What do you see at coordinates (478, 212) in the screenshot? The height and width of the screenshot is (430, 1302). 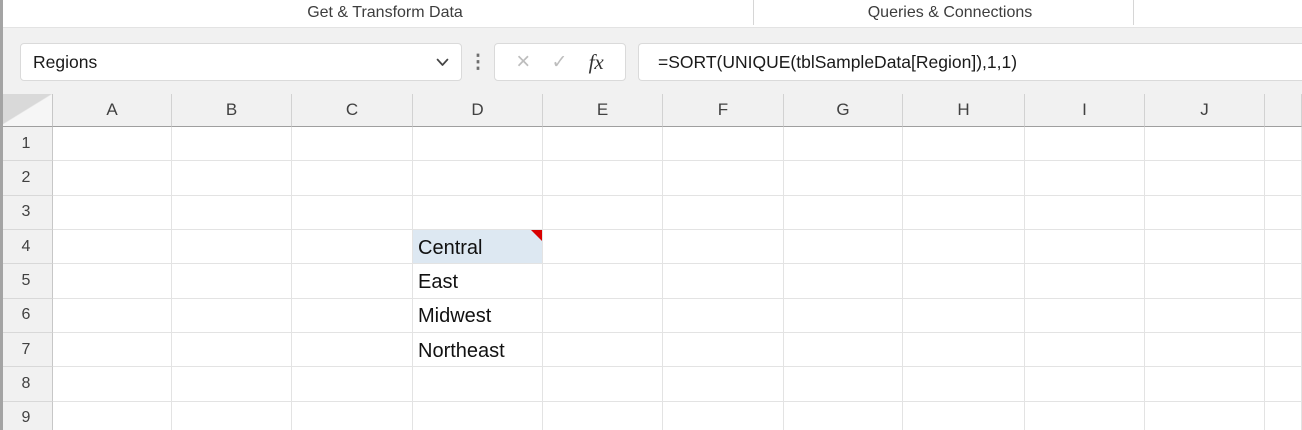 I see `cell-D3` at bounding box center [478, 212].